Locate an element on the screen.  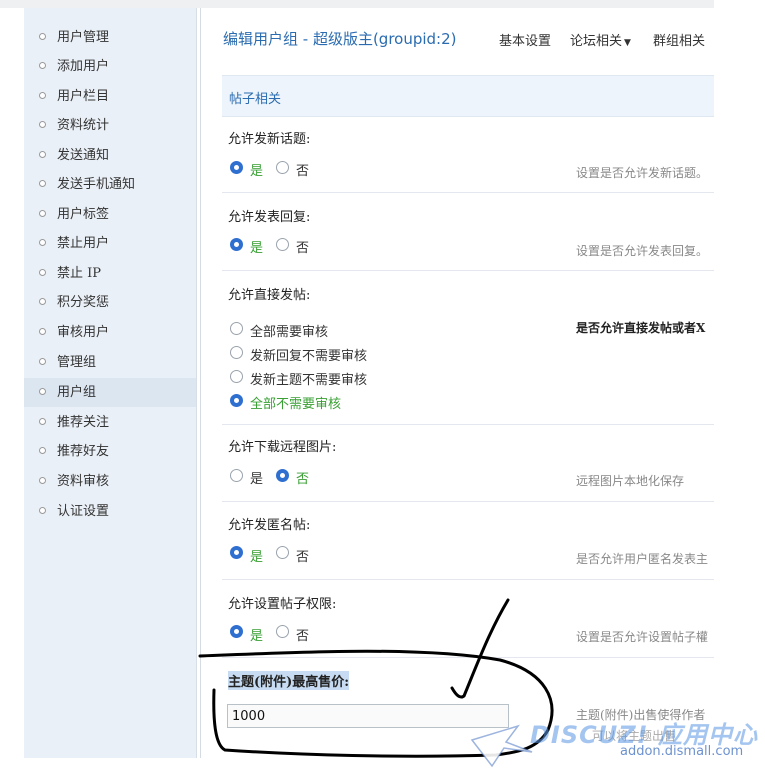
watermark-url: addon.dismall.com is located at coordinates (682, 751).